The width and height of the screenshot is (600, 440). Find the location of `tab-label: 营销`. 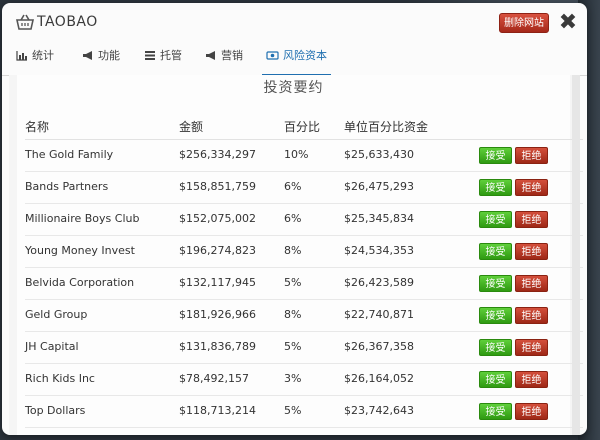

tab-label: 营销 is located at coordinates (232, 55).